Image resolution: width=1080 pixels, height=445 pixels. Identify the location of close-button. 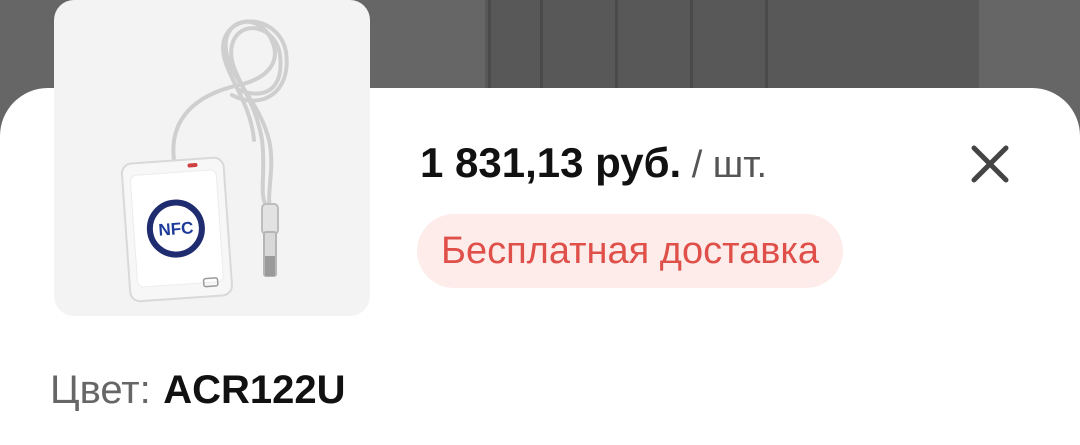
(990, 164).